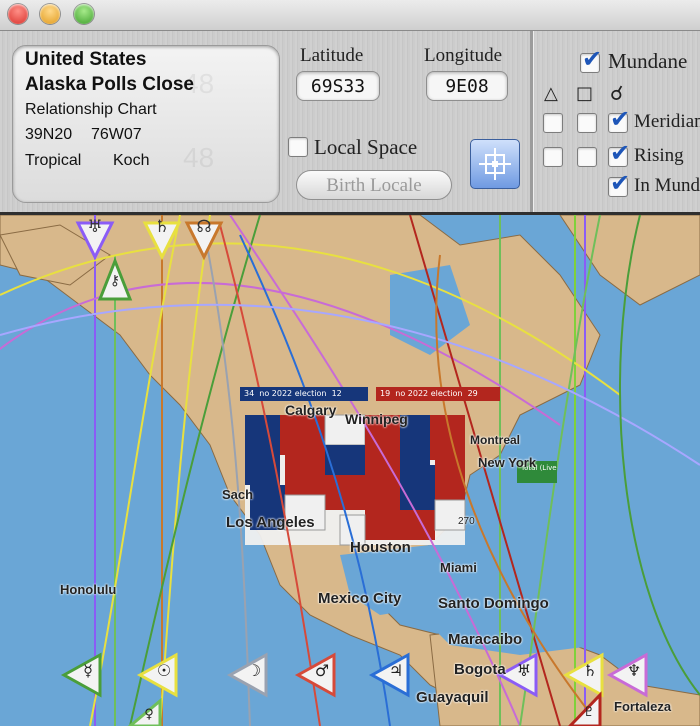  Describe the element at coordinates (199, 157) in the screenshot. I see `ghost-number: 48` at that location.